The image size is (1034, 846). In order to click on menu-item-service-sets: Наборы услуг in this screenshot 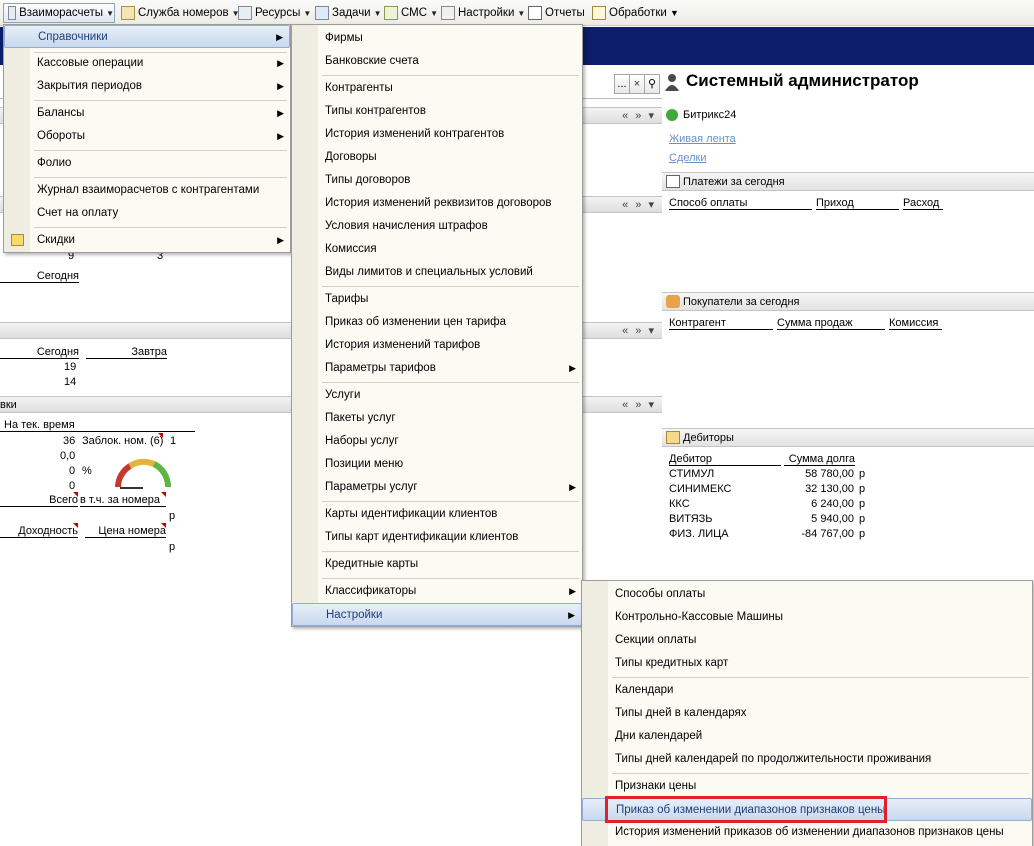, I will do `click(437, 441)`.